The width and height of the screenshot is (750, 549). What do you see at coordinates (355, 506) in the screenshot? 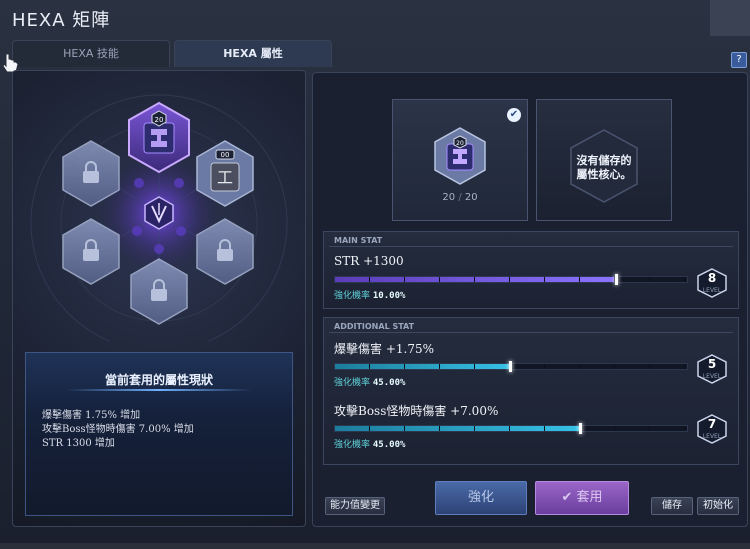
I see `ability-change-button: 能力值變更` at bounding box center [355, 506].